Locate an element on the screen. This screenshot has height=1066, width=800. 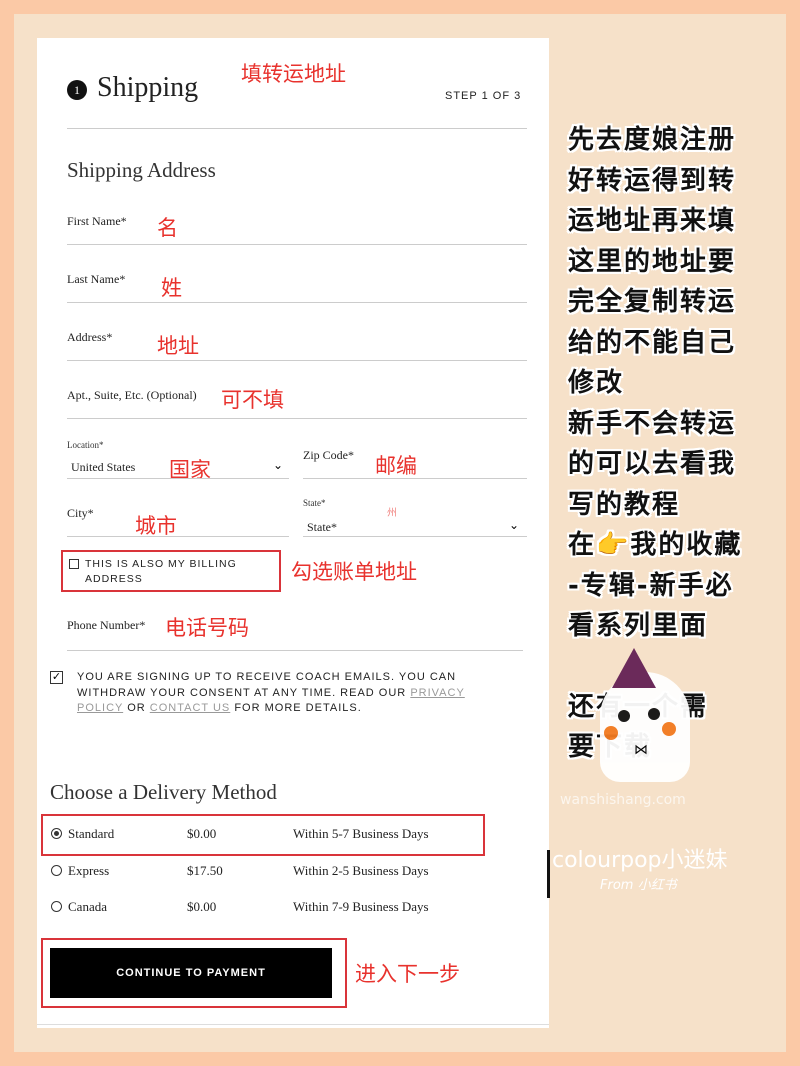
annotation-title: 填转运地址 is located at coordinates (293, 74).